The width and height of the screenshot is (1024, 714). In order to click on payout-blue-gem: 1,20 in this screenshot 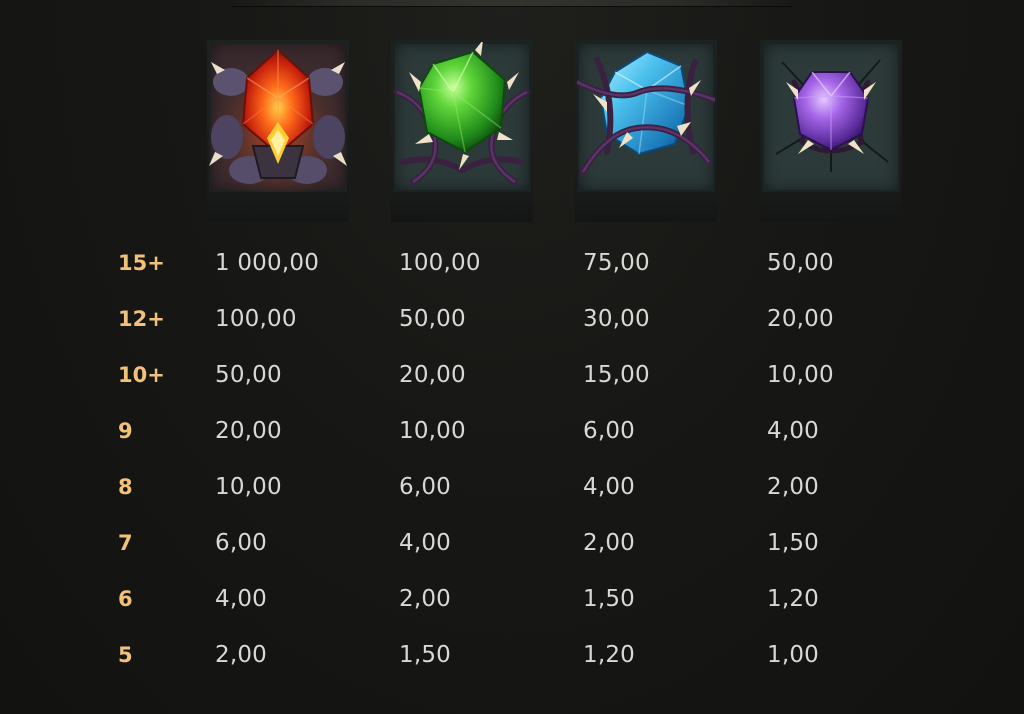, I will do `click(609, 655)`.